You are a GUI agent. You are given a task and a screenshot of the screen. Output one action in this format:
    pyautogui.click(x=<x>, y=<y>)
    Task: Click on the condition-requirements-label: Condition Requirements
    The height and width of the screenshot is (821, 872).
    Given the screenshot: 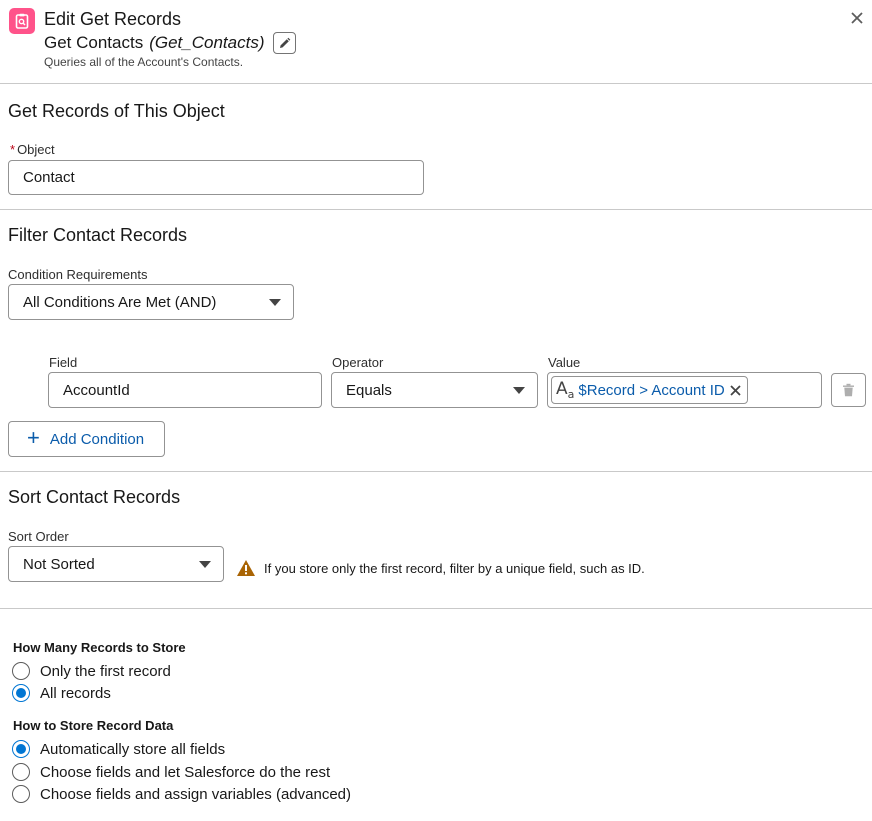 What is the action you would take?
    pyautogui.click(x=78, y=274)
    